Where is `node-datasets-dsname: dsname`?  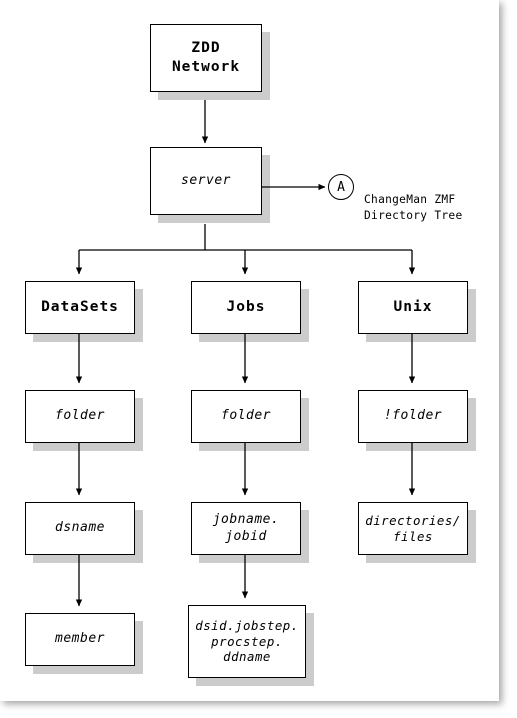
node-datasets-dsname: dsname is located at coordinates (80, 528).